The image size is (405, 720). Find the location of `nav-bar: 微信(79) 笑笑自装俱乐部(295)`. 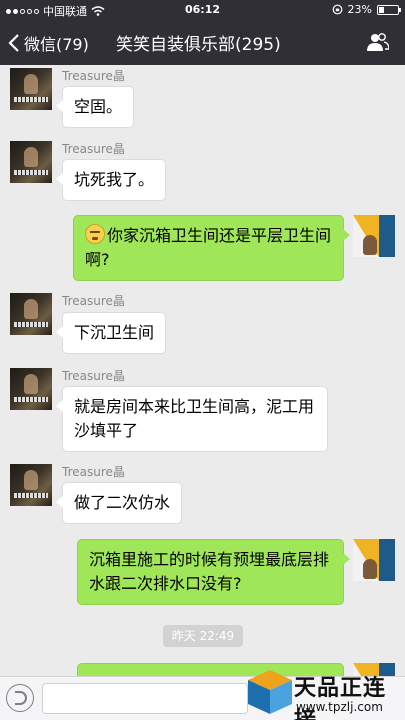

nav-bar: 微信(79) 笑笑自装俱乐部(295) is located at coordinates (202, 42).